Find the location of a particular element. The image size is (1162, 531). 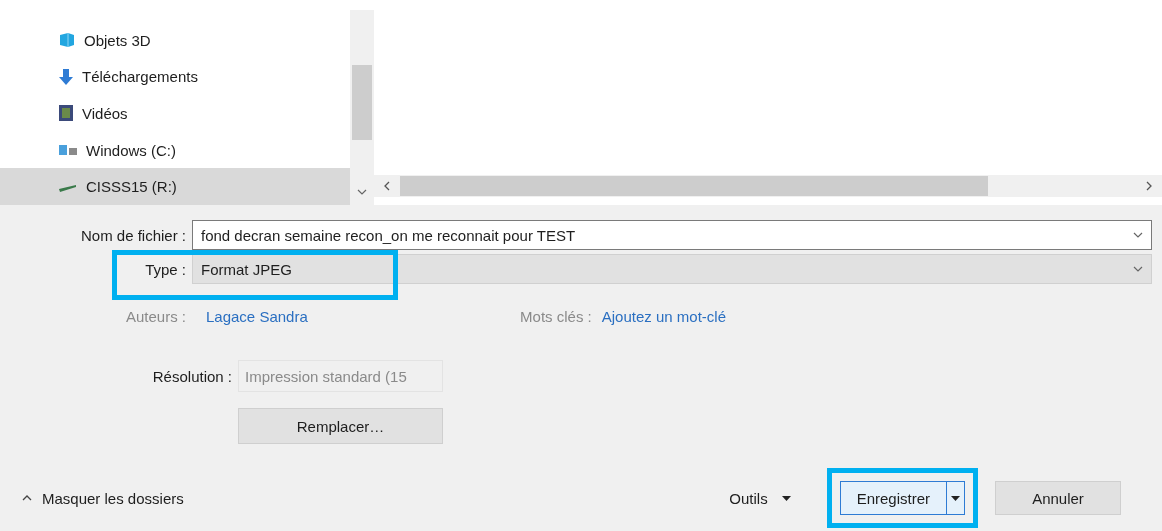

file-type-dropdown: Format JPEG is located at coordinates (672, 269).